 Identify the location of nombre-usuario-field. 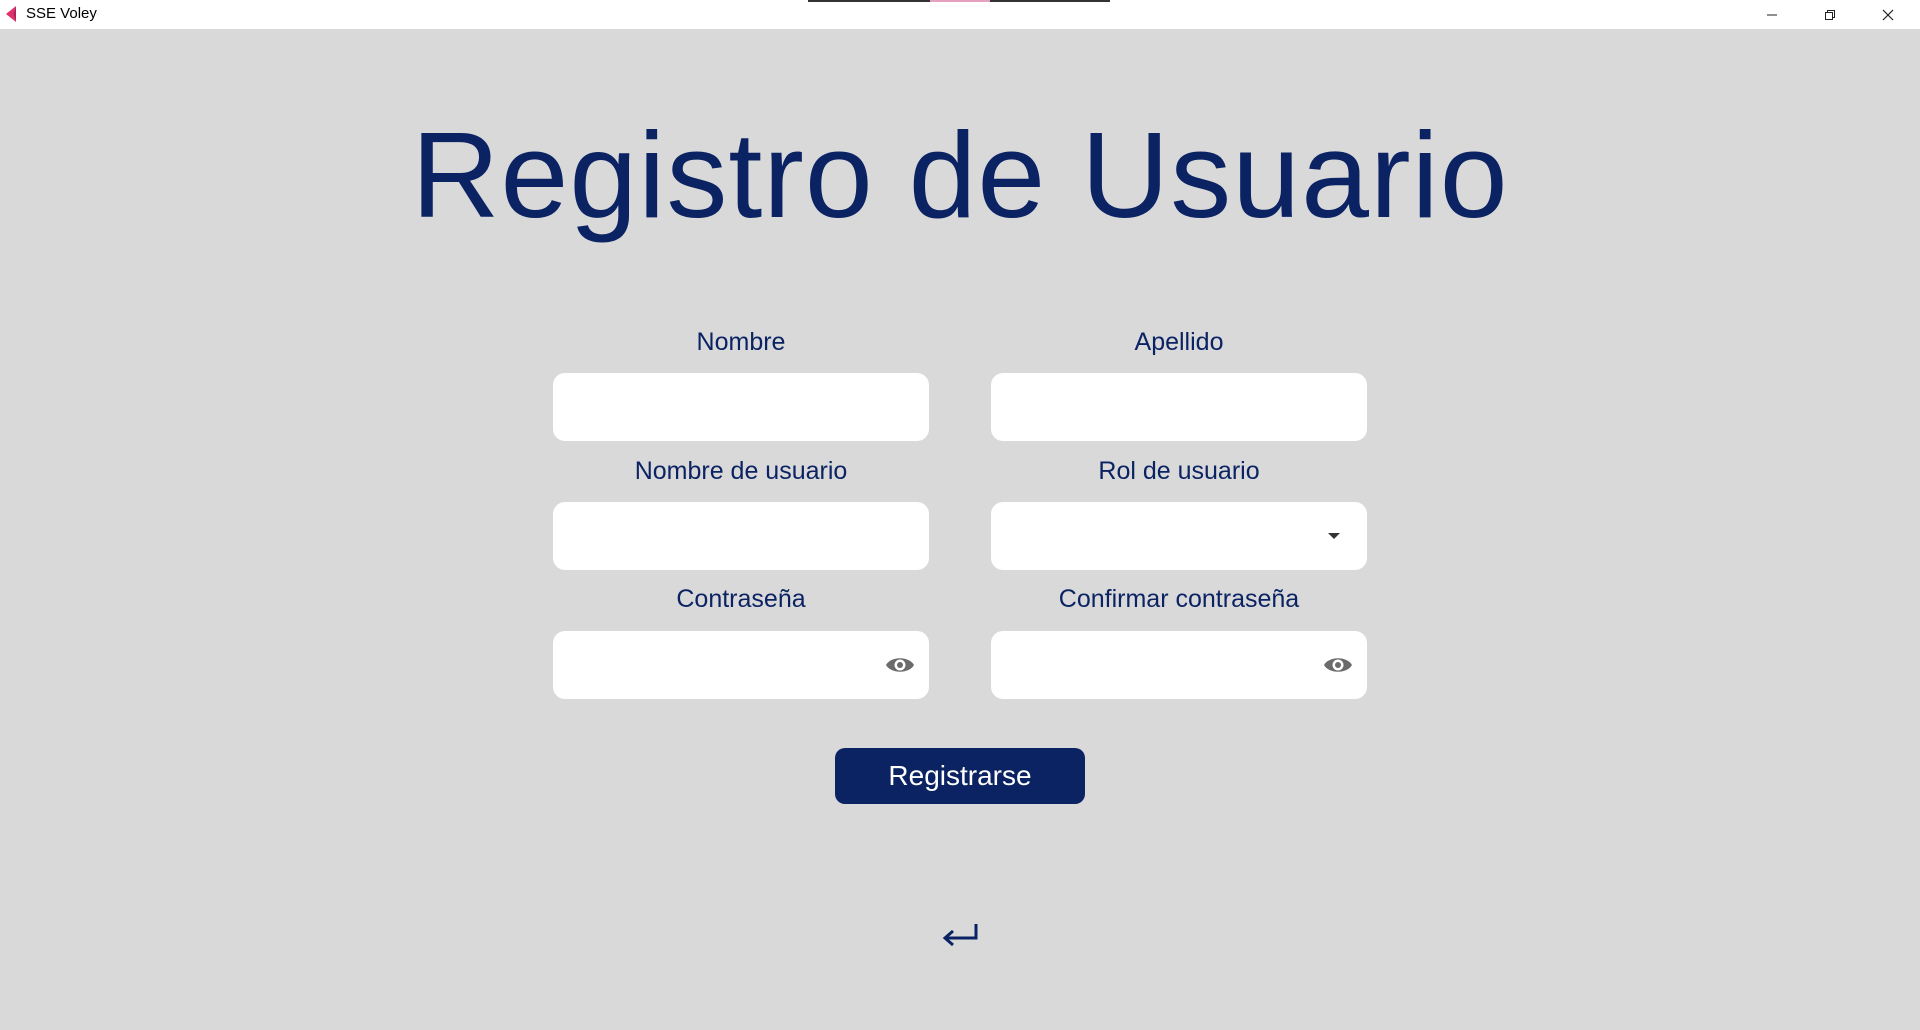
(741, 537).